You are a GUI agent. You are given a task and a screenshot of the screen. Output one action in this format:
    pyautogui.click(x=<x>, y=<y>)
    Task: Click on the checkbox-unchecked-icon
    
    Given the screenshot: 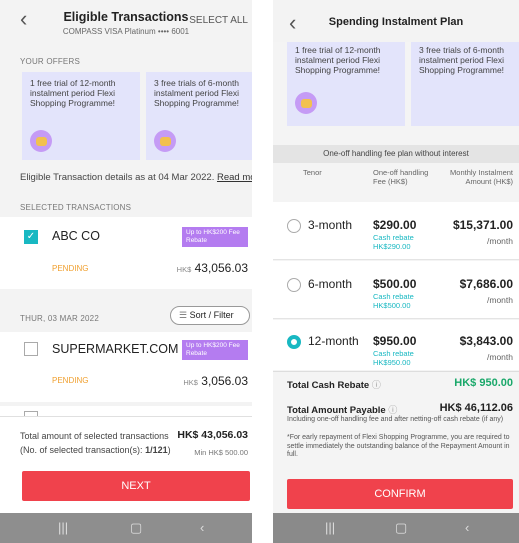 What is the action you would take?
    pyautogui.click(x=31, y=349)
    